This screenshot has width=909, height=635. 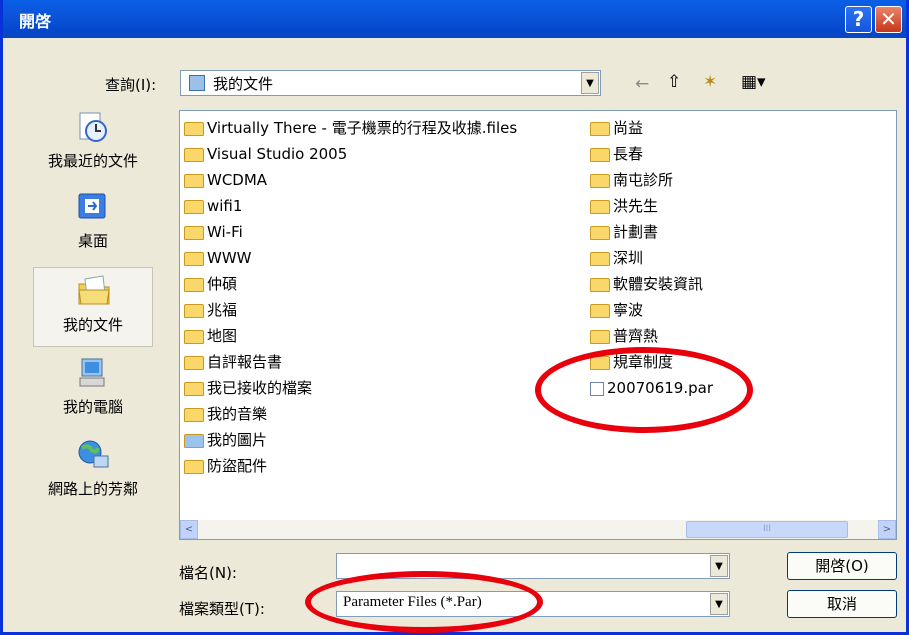 I want to click on pictures-folder-icon, so click(x=194, y=440).